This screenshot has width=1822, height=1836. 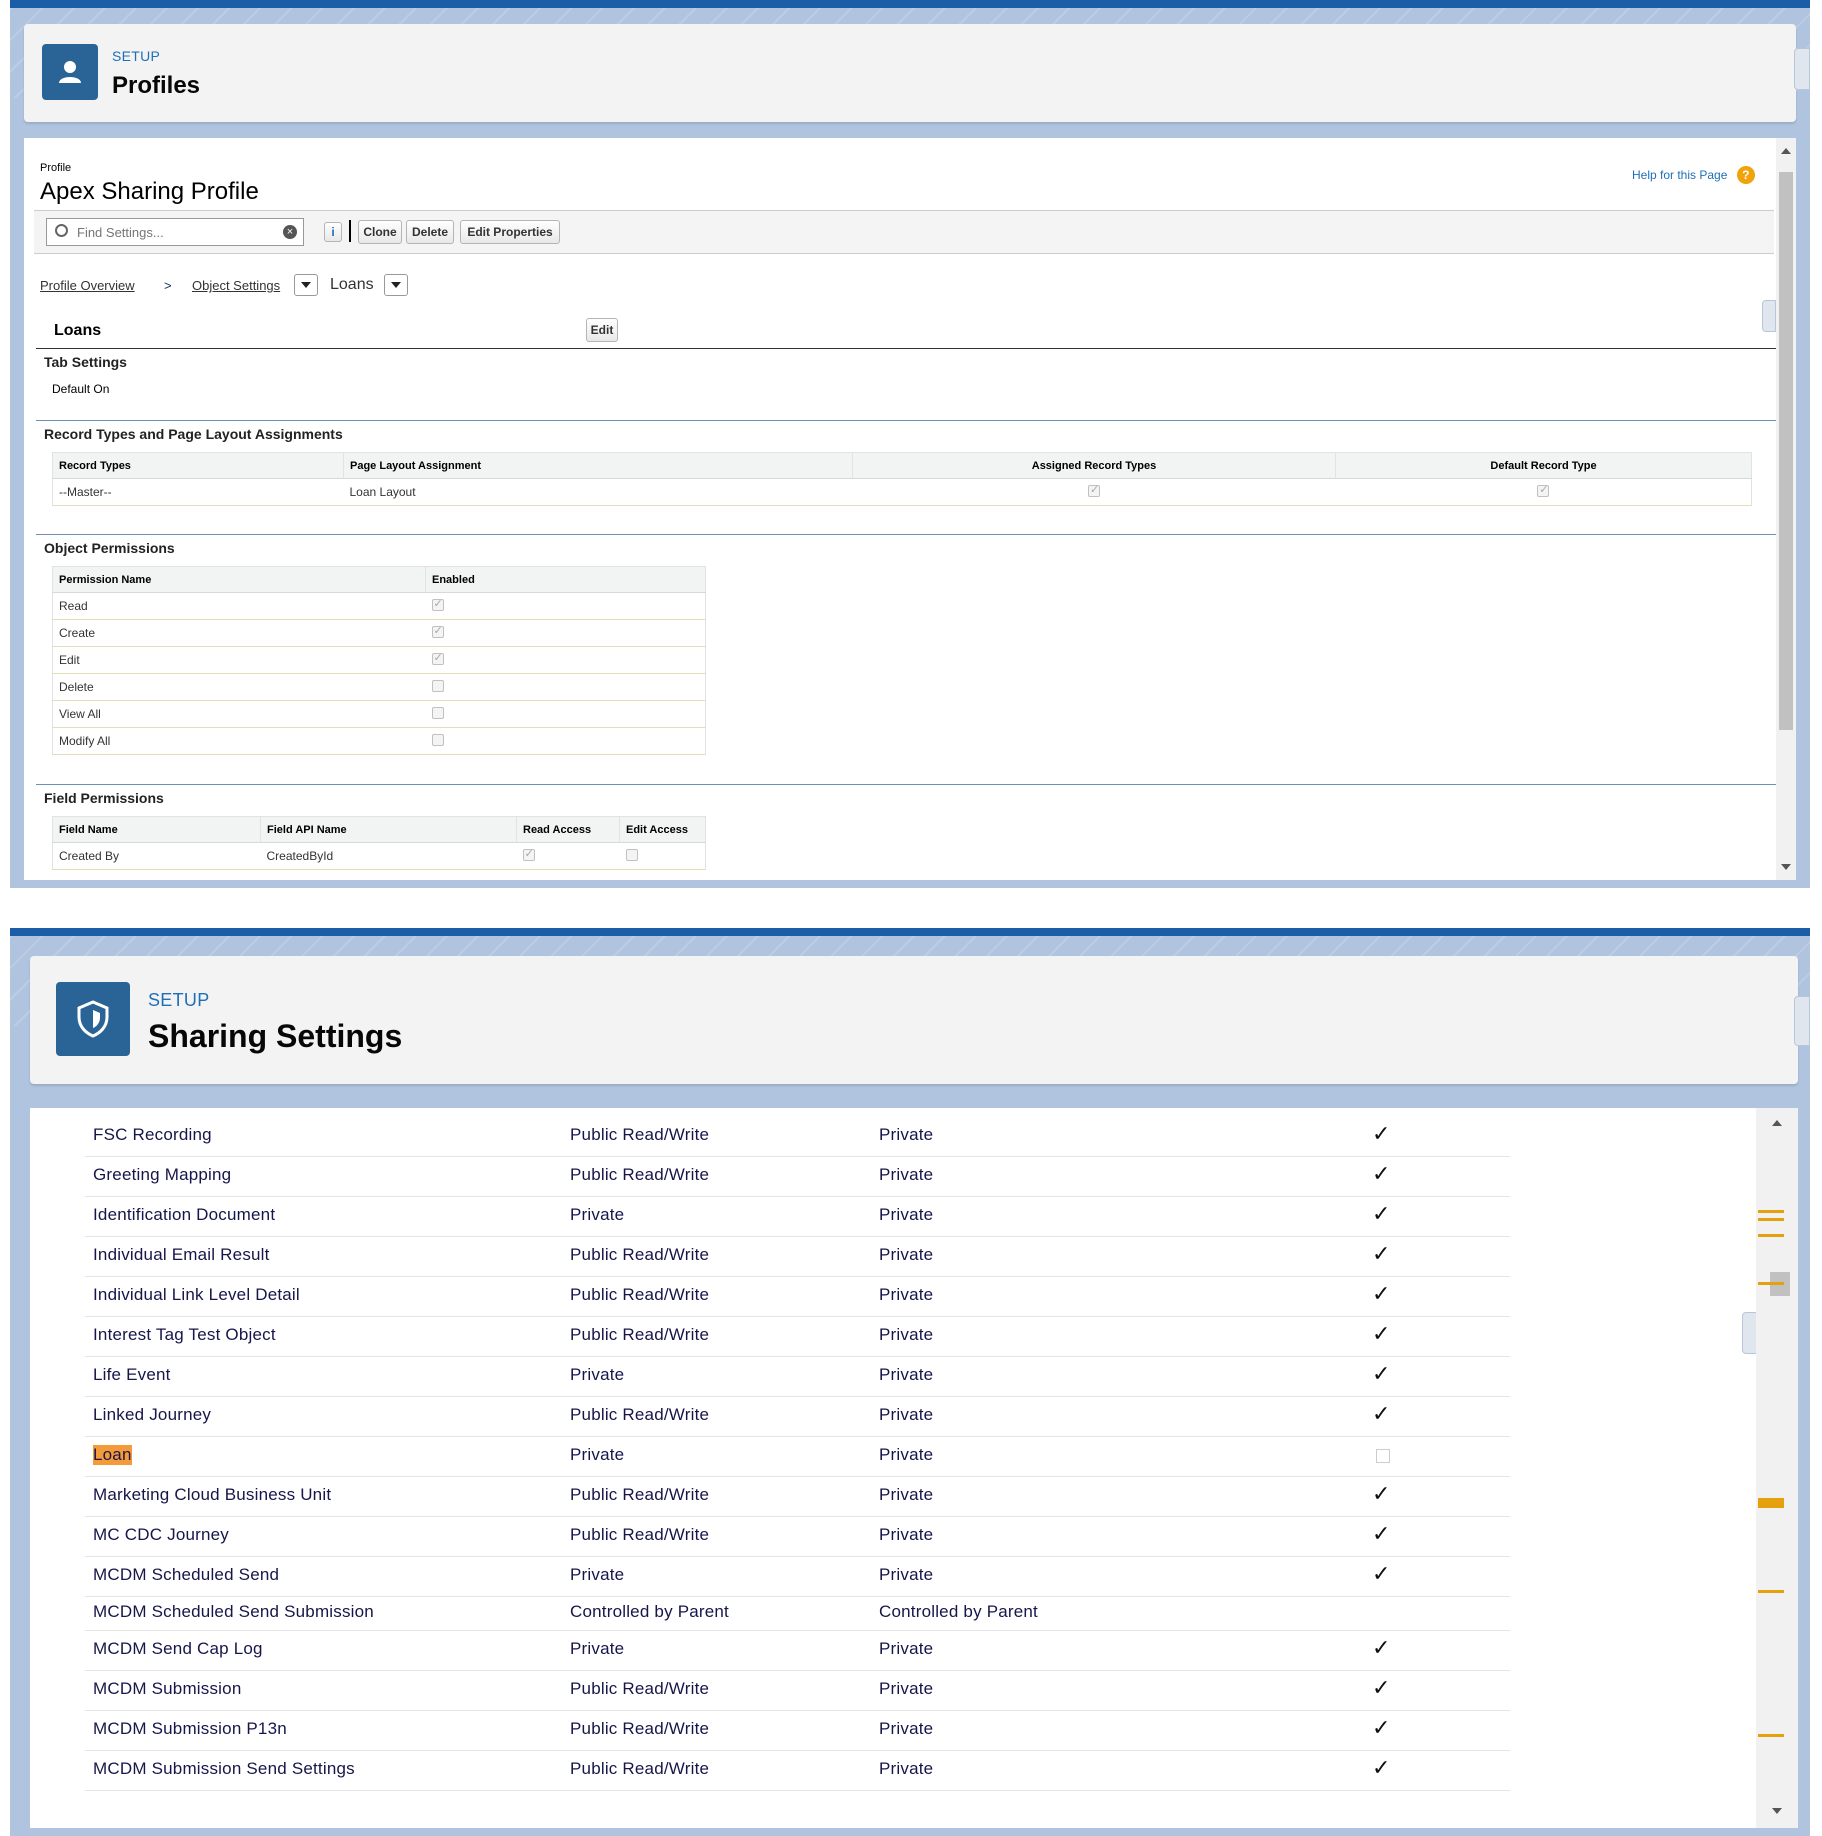 What do you see at coordinates (152, 1135) in the screenshot?
I see `object-name: FSC Recording` at bounding box center [152, 1135].